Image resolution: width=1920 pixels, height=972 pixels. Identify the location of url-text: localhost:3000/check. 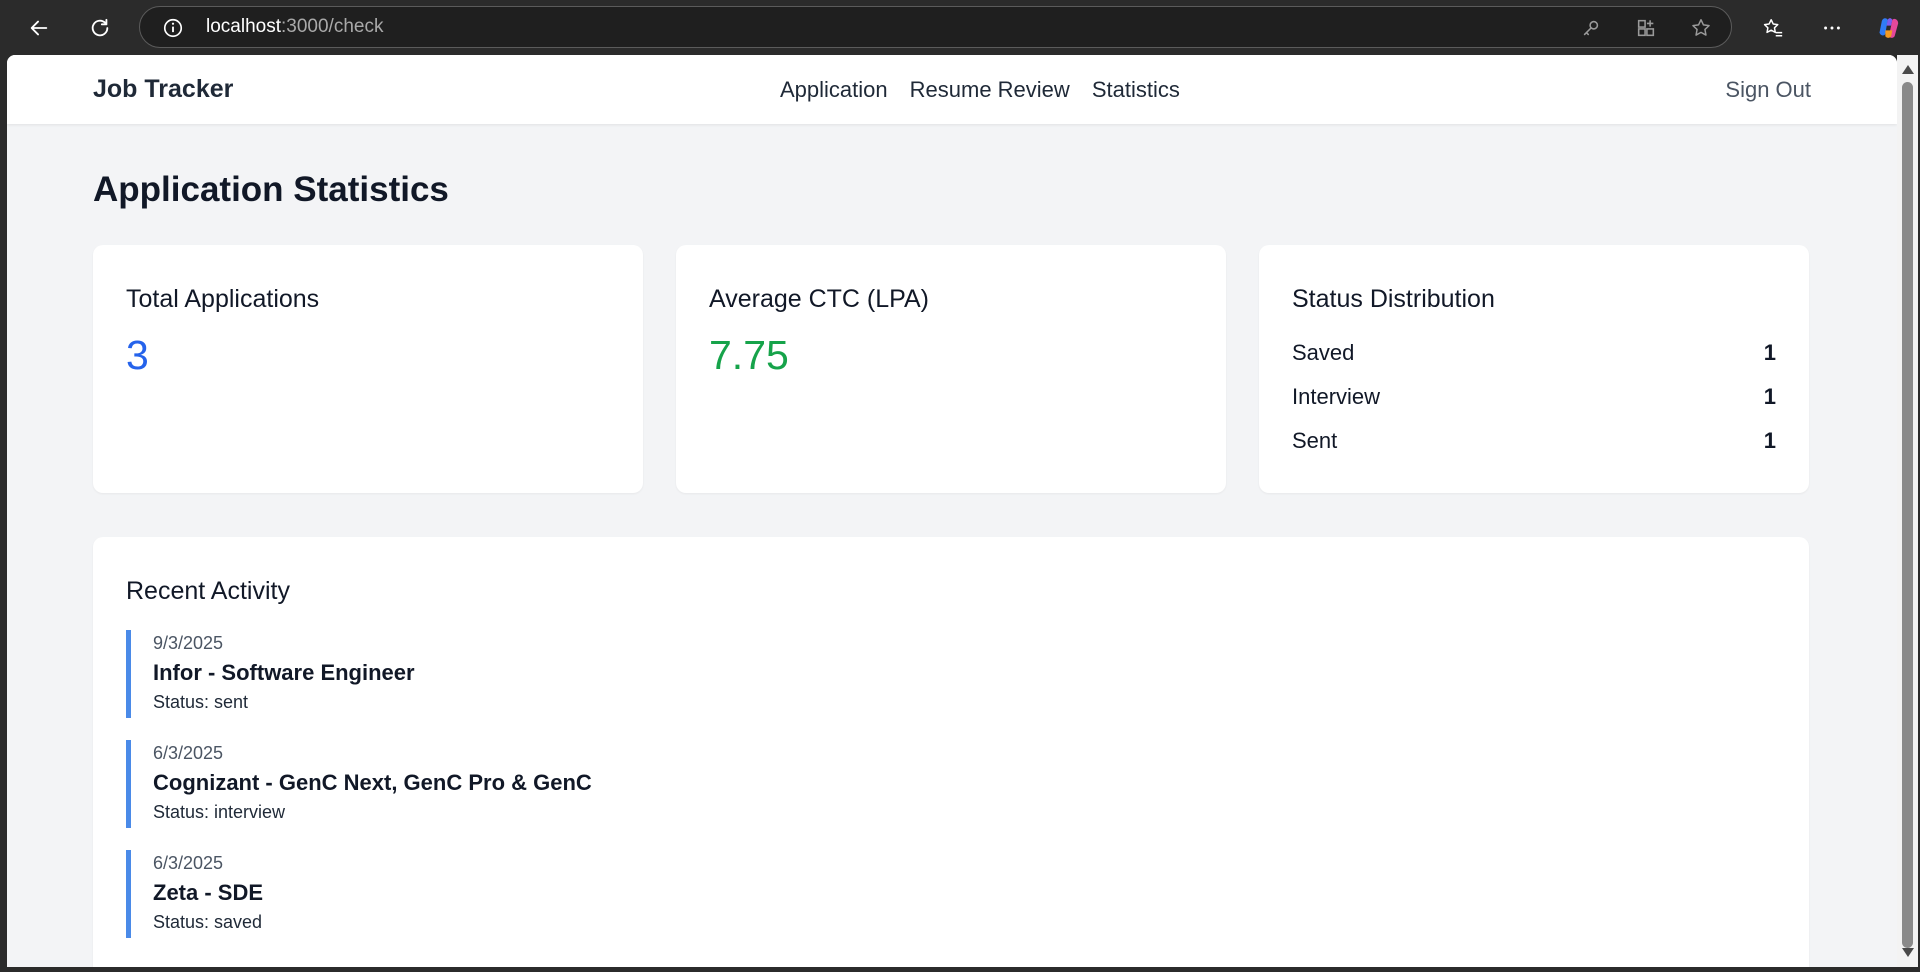
(294, 27).